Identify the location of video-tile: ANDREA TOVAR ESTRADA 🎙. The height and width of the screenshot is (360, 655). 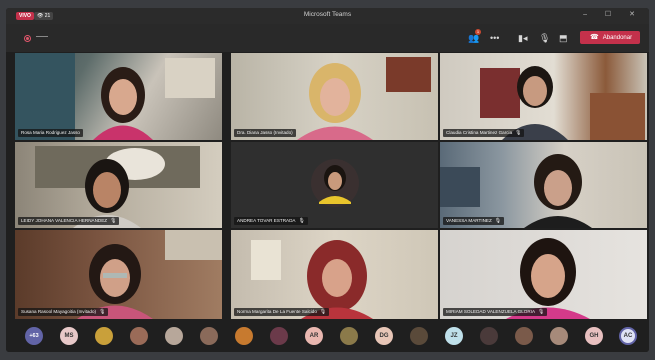
(334, 185).